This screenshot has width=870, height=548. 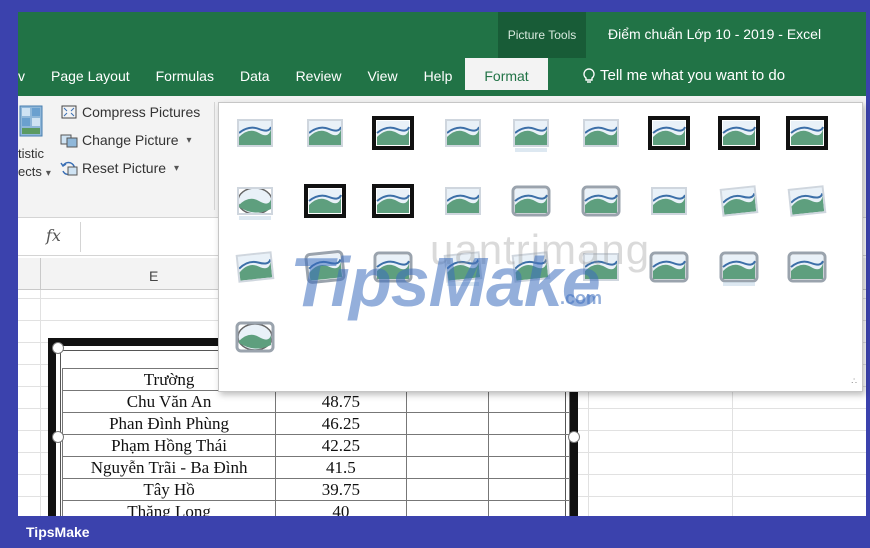 What do you see at coordinates (34, 171) in the screenshot?
I see `artistic-label-2: ects ▾` at bounding box center [34, 171].